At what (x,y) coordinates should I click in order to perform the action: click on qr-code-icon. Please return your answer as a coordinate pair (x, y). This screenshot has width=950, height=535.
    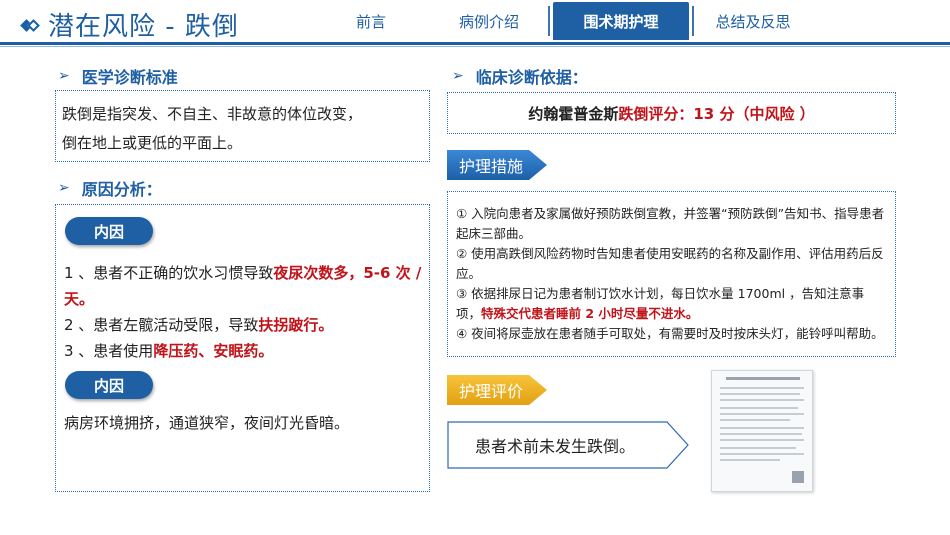
    Looking at the image, I should click on (798, 477).